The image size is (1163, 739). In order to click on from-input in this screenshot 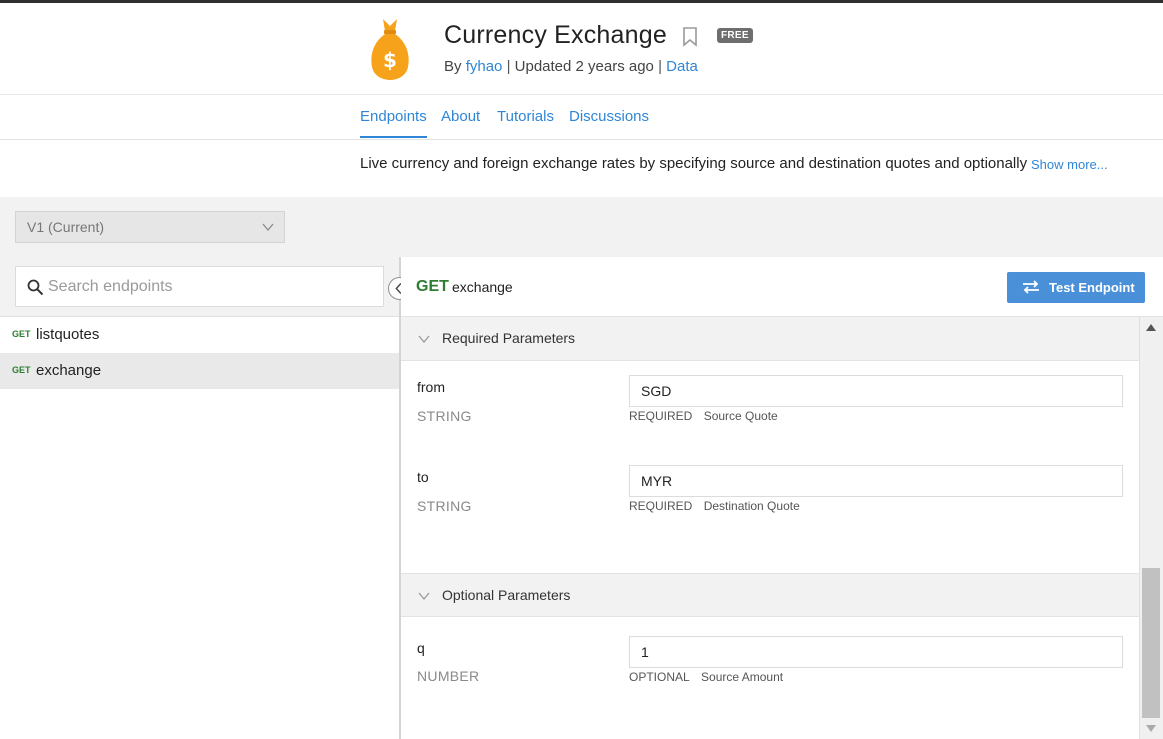, I will do `click(876, 391)`.